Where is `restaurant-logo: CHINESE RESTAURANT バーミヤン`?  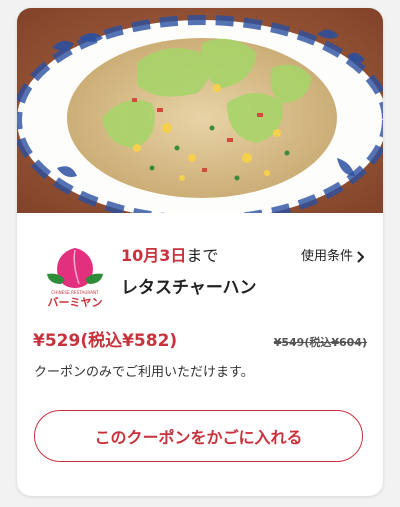
restaurant-logo: CHINESE RESTAURANT バーミヤン is located at coordinates (75, 278).